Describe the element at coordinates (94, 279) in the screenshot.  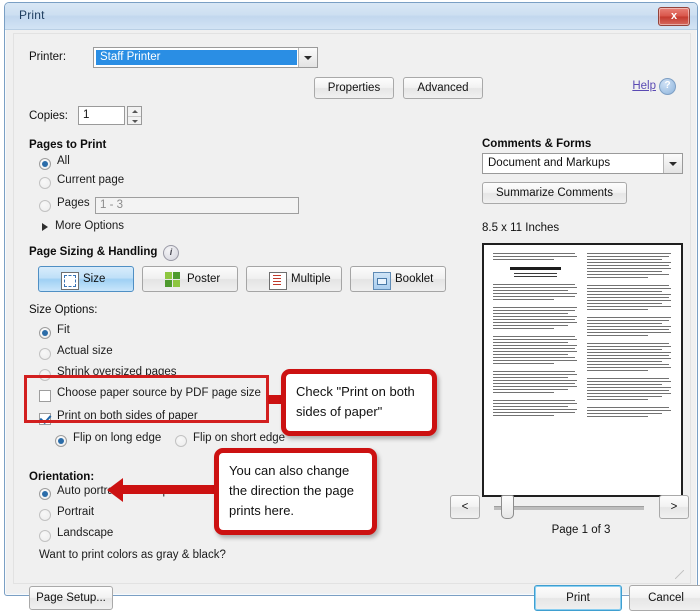
I see `mode-button-size-label: Size` at that location.